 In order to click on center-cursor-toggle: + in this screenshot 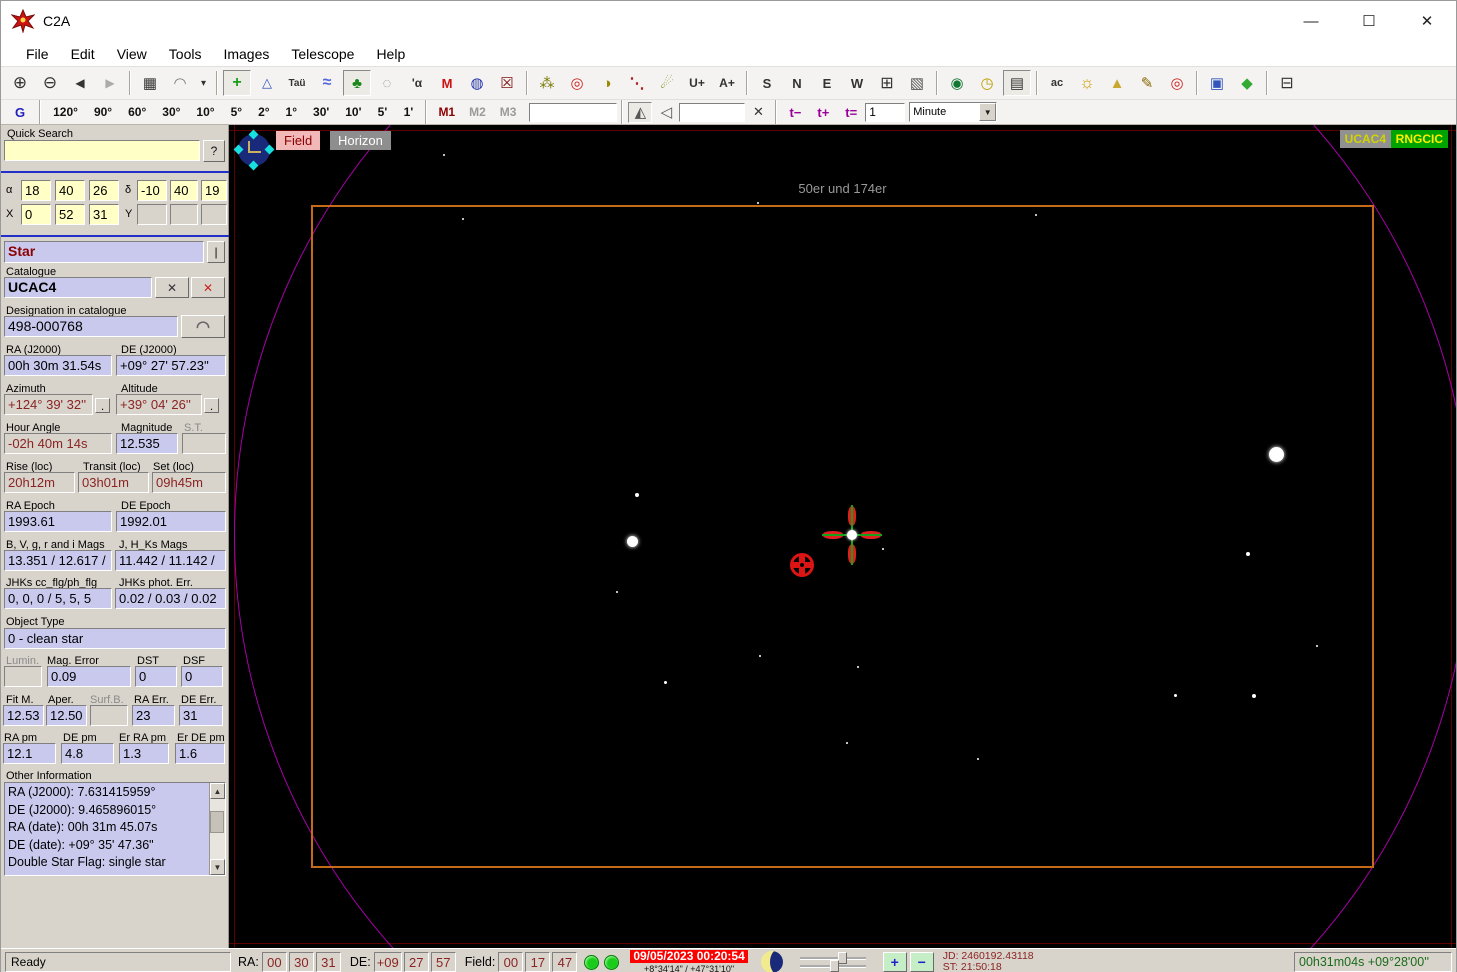, I will do `click(237, 83)`.